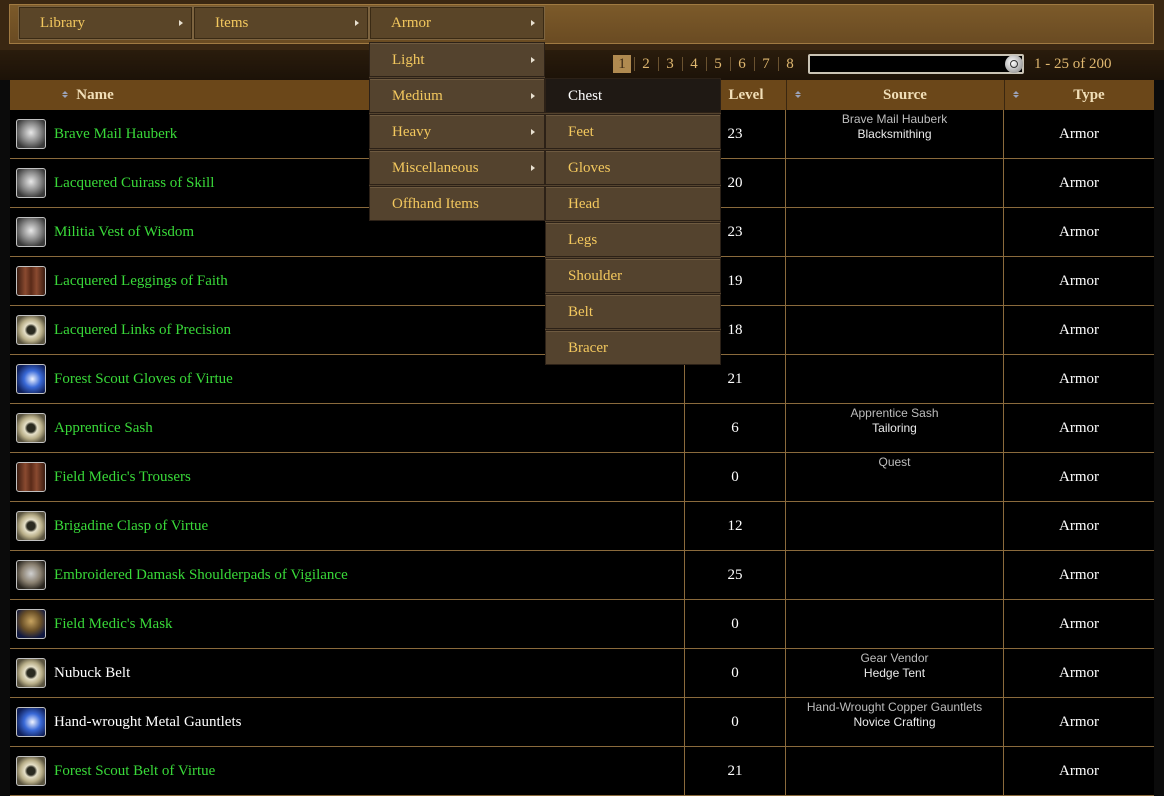 This screenshot has width=1164, height=796. What do you see at coordinates (895, 134) in the screenshot?
I see `source-cell: Brave Mail Hauberk Blacksmithing` at bounding box center [895, 134].